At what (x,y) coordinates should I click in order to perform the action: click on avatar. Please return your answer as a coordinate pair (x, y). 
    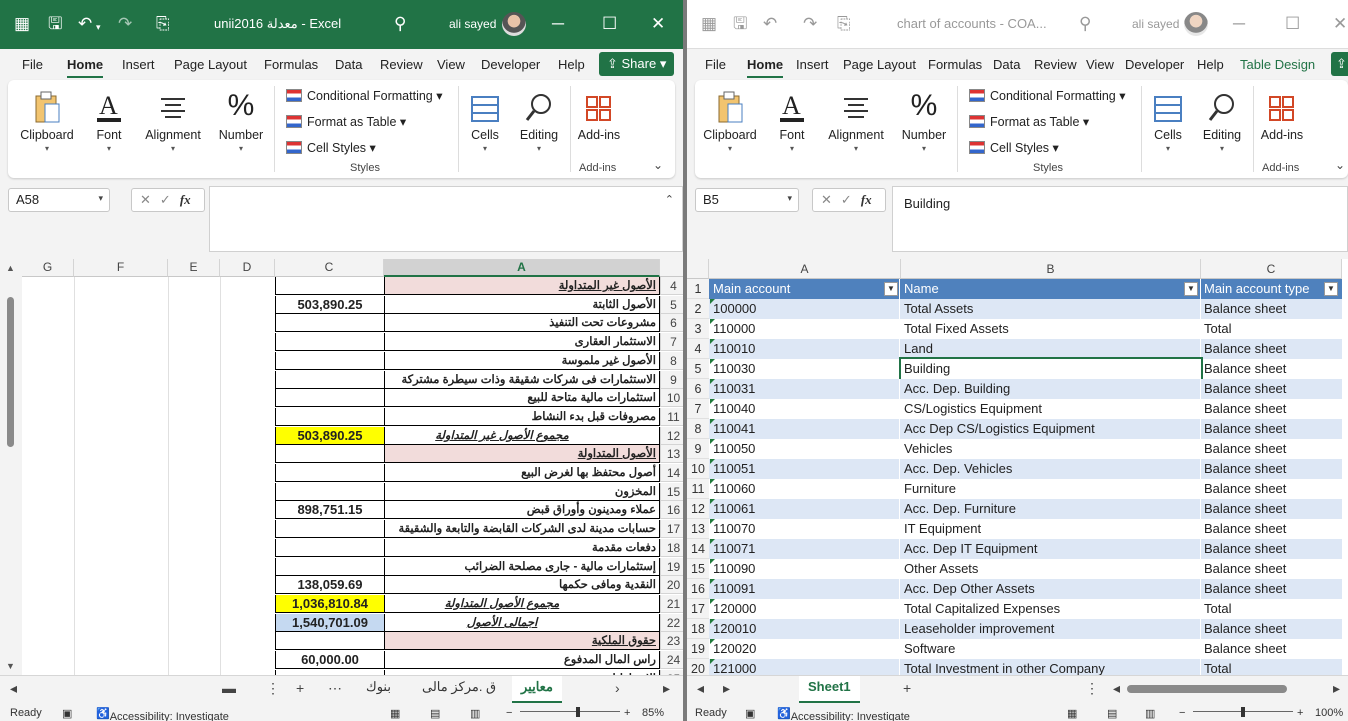
    Looking at the image, I should click on (514, 24).